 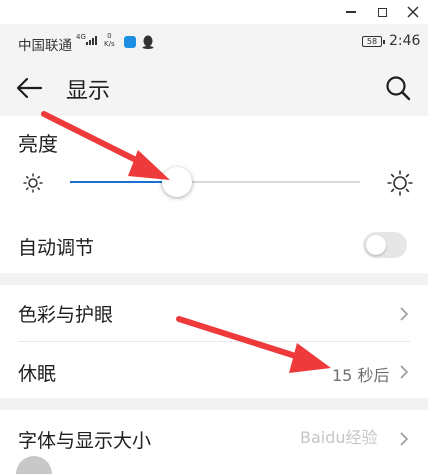 What do you see at coordinates (400, 183) in the screenshot?
I see `sun-large-icon` at bounding box center [400, 183].